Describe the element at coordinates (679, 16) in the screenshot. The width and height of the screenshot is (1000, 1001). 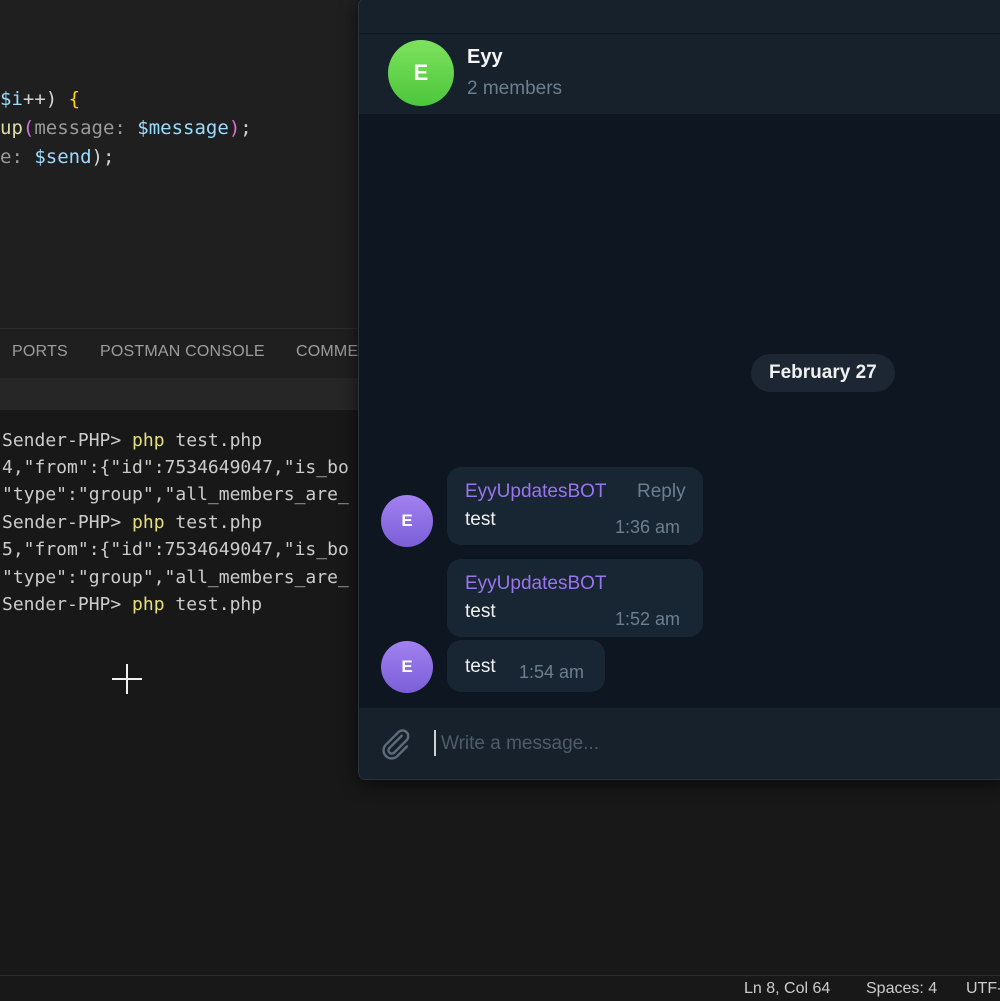
I see `window-titlebar` at that location.